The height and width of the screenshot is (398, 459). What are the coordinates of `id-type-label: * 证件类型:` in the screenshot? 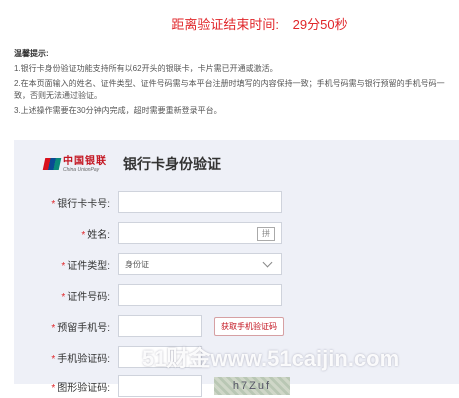 It's located at (85, 266).